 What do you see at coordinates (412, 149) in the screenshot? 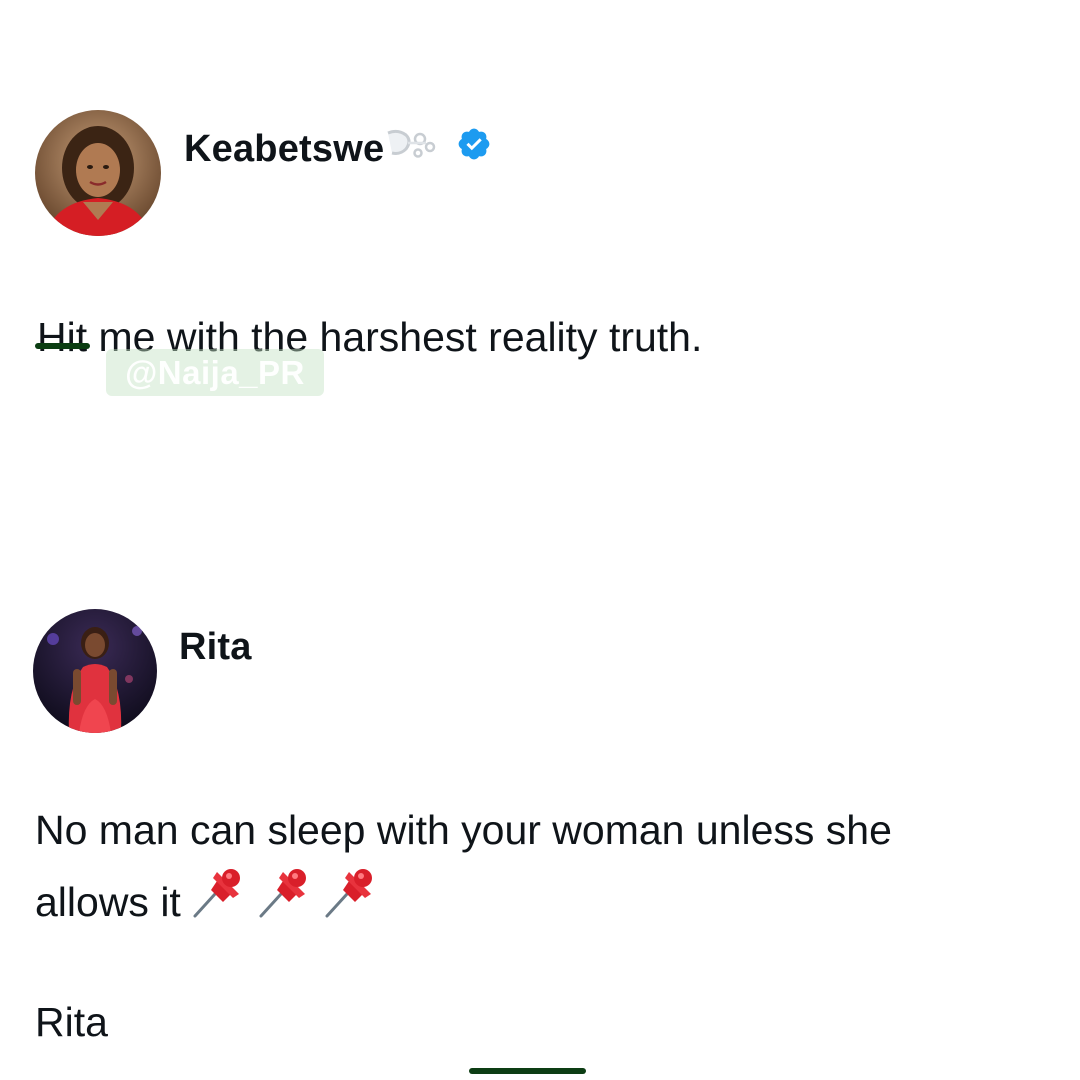
I see `dash-emoji-icon` at bounding box center [412, 149].